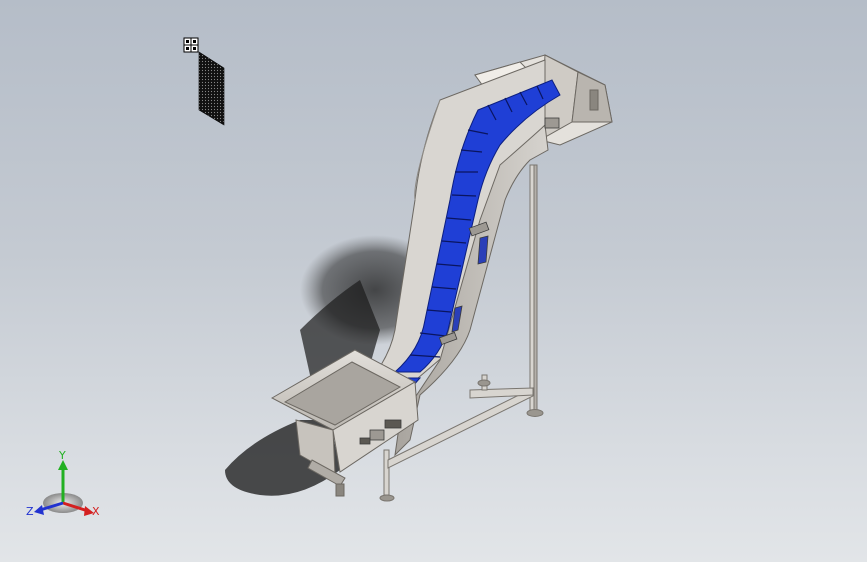 The width and height of the screenshot is (867, 562). Describe the element at coordinates (30, 511) in the screenshot. I see `triad-z-label: Z` at that location.